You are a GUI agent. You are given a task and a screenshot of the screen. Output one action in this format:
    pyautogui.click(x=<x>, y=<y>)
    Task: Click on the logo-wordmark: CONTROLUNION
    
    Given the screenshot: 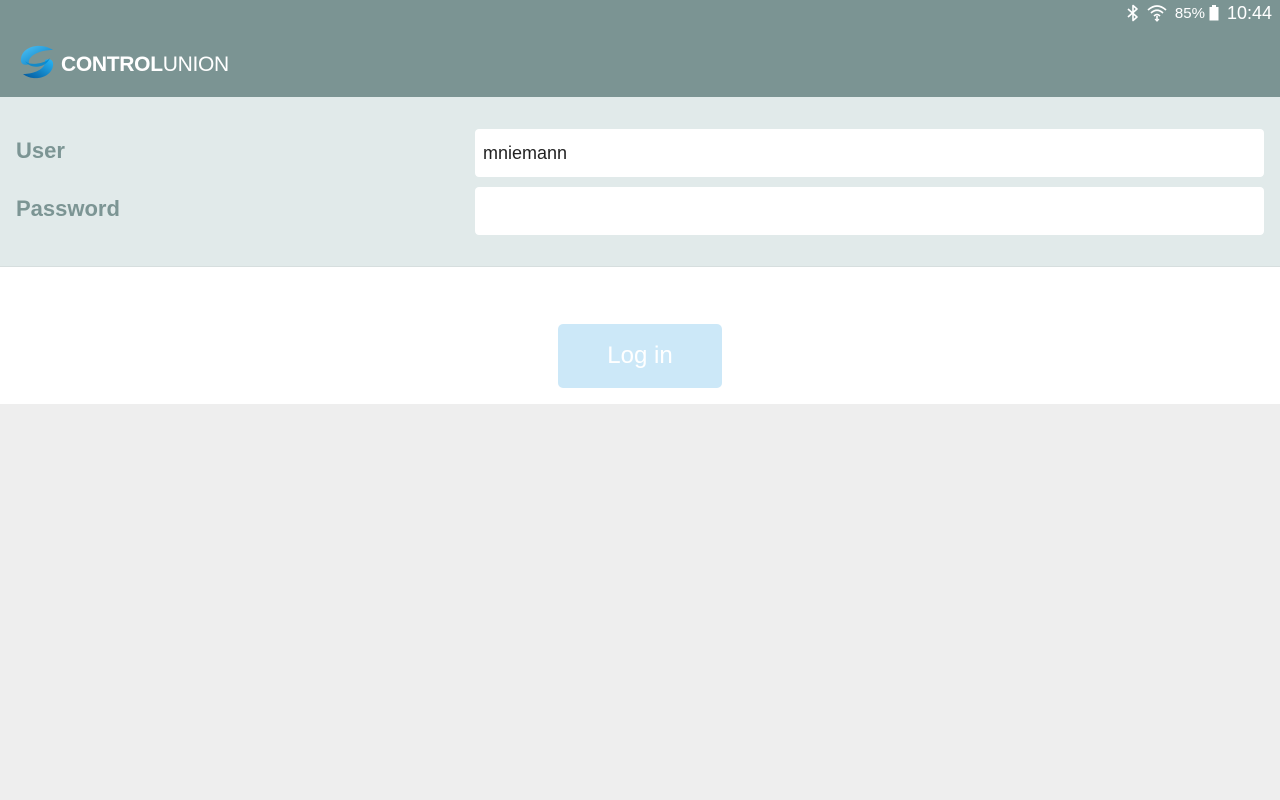 What is the action you would take?
    pyautogui.click(x=145, y=64)
    